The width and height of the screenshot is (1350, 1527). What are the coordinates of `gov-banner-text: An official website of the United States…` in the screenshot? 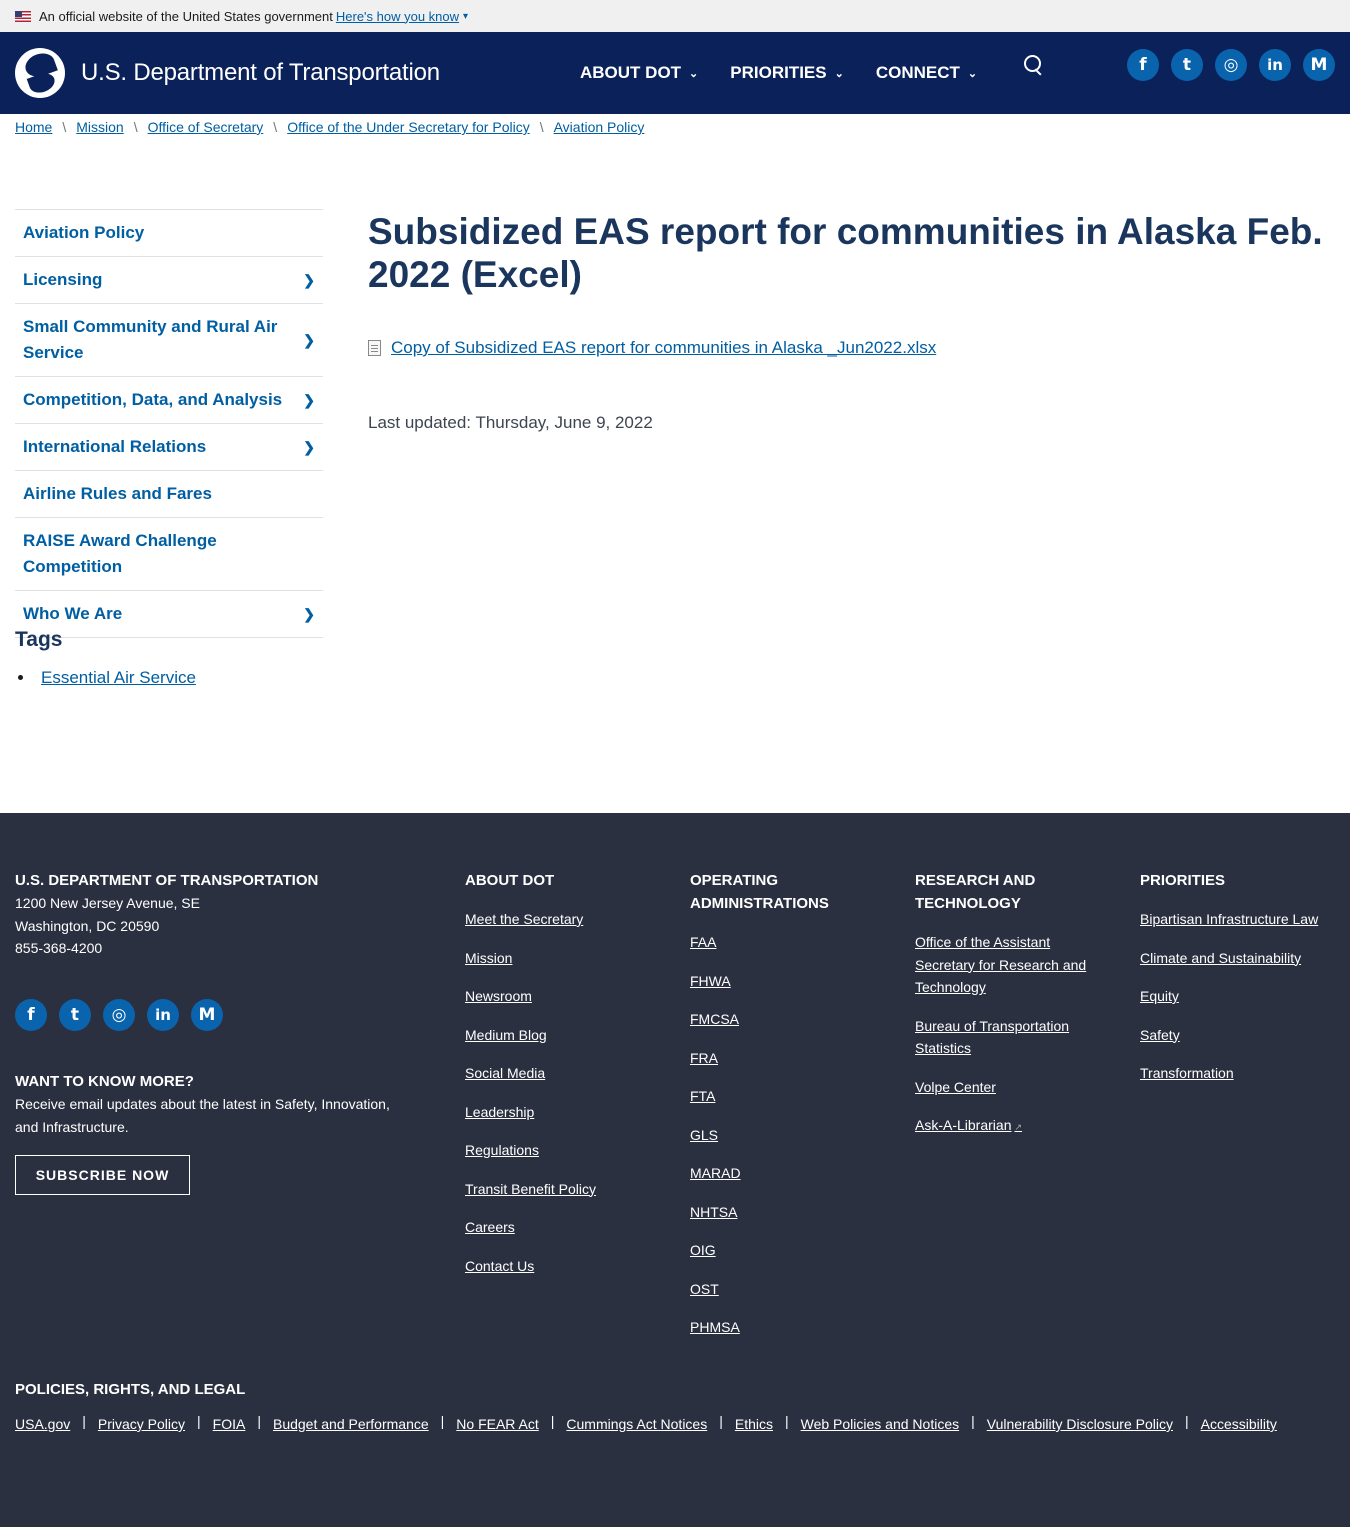 It's located at (186, 16).